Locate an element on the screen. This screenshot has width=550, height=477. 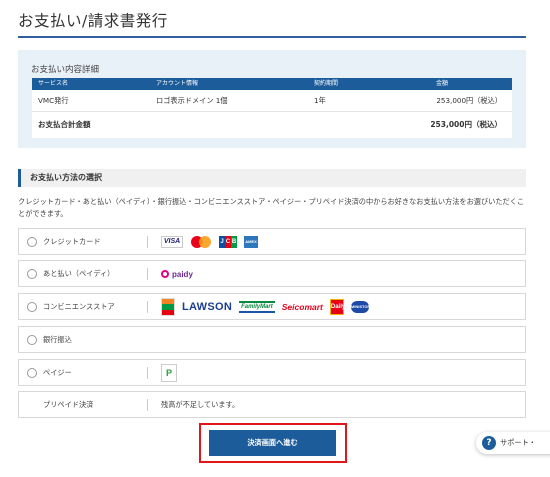
page-title: お支払い/請求書発行 is located at coordinates (93, 21).